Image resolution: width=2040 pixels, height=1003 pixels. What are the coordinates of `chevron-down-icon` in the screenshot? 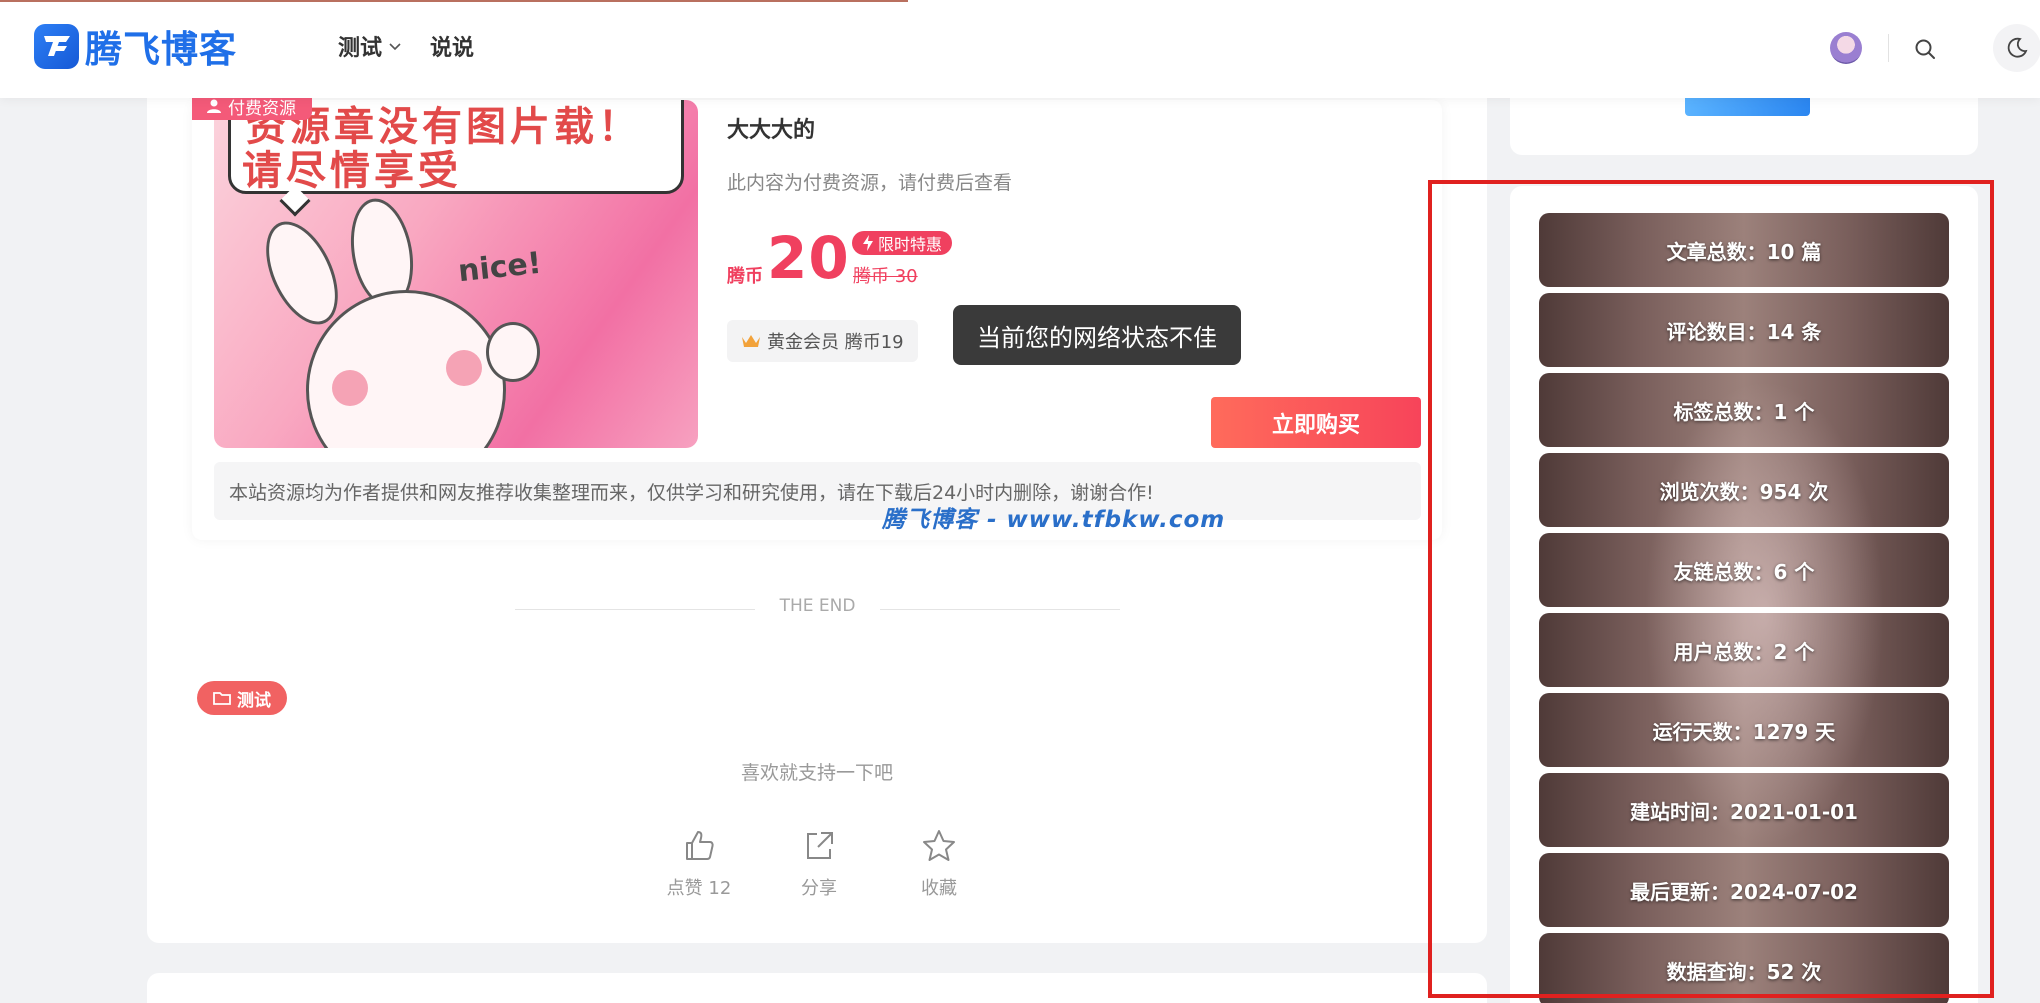 It's located at (395, 47).